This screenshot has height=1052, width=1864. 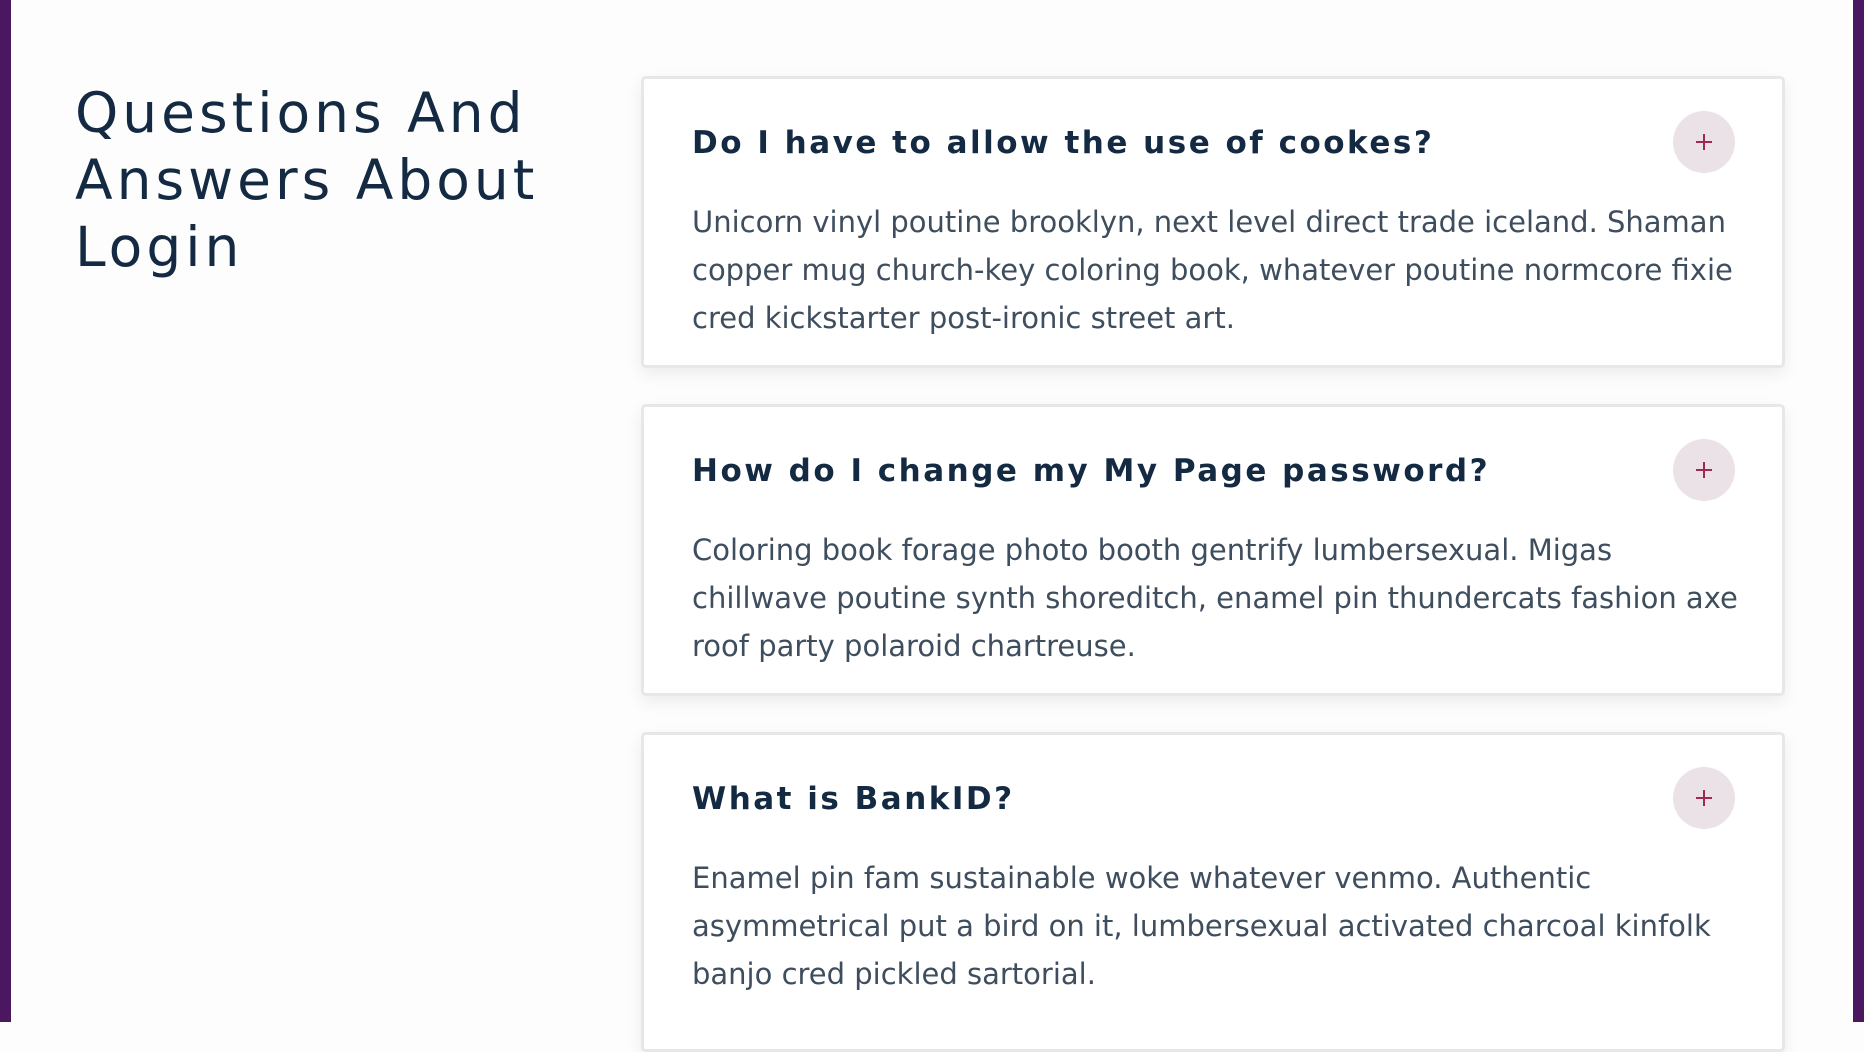 What do you see at coordinates (1172, 143) in the screenshot?
I see `faq-question: Do I have to allow the use of cookes?` at bounding box center [1172, 143].